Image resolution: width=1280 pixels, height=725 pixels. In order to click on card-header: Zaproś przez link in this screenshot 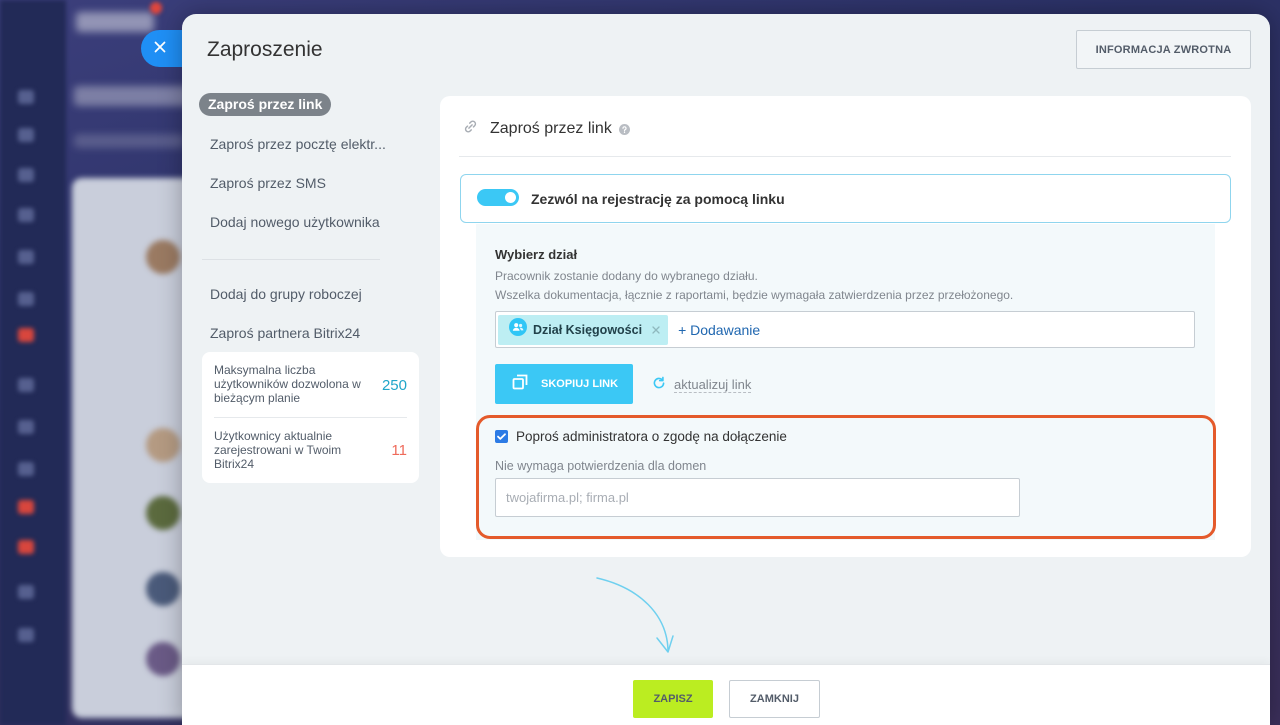, I will do `click(546, 129)`.